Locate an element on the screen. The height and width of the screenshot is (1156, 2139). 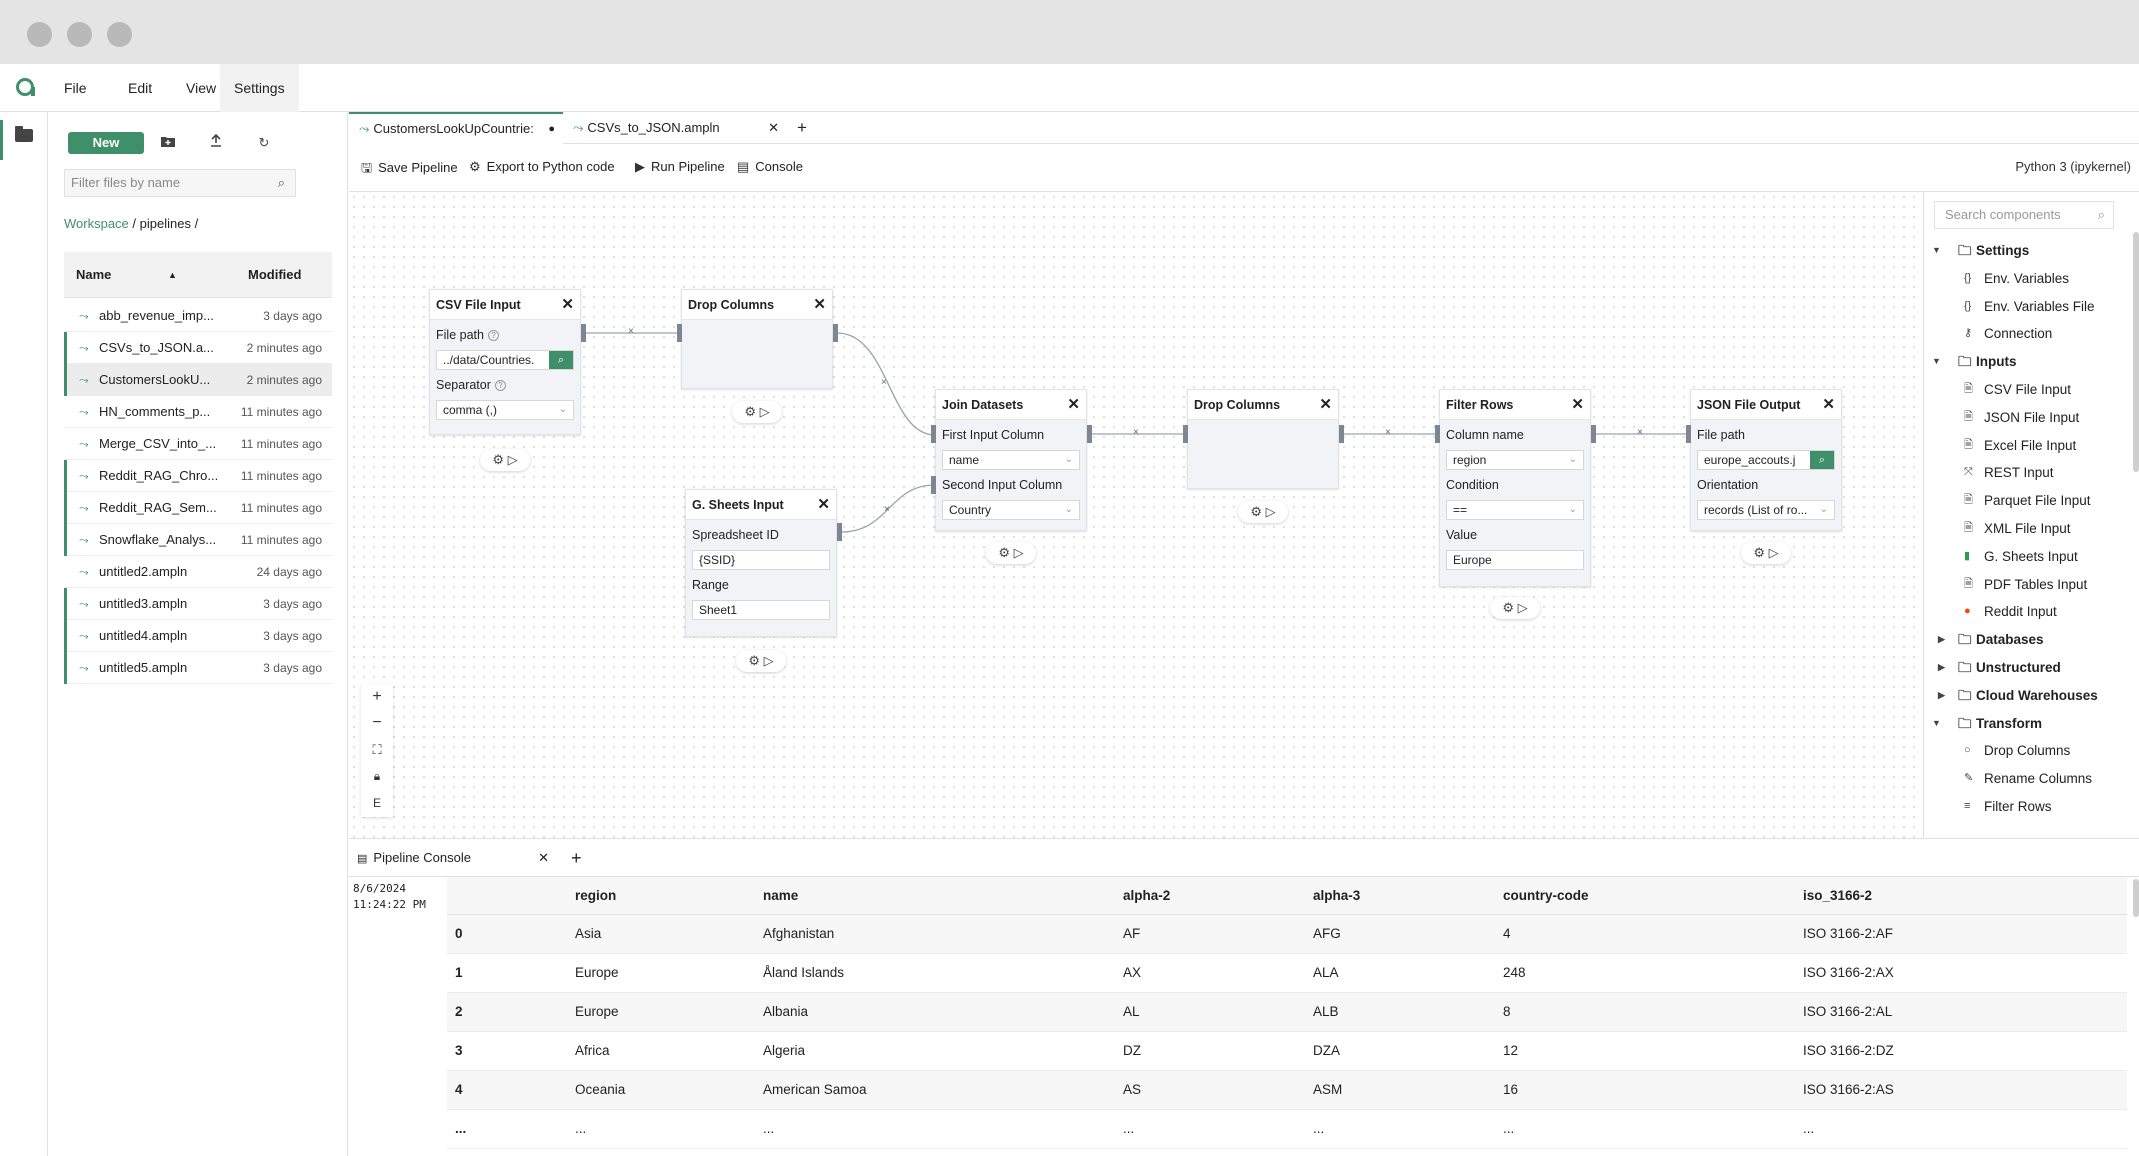
file-list-item: ⤳ CustomersLookU... 2 minutes ago is located at coordinates (198, 380).